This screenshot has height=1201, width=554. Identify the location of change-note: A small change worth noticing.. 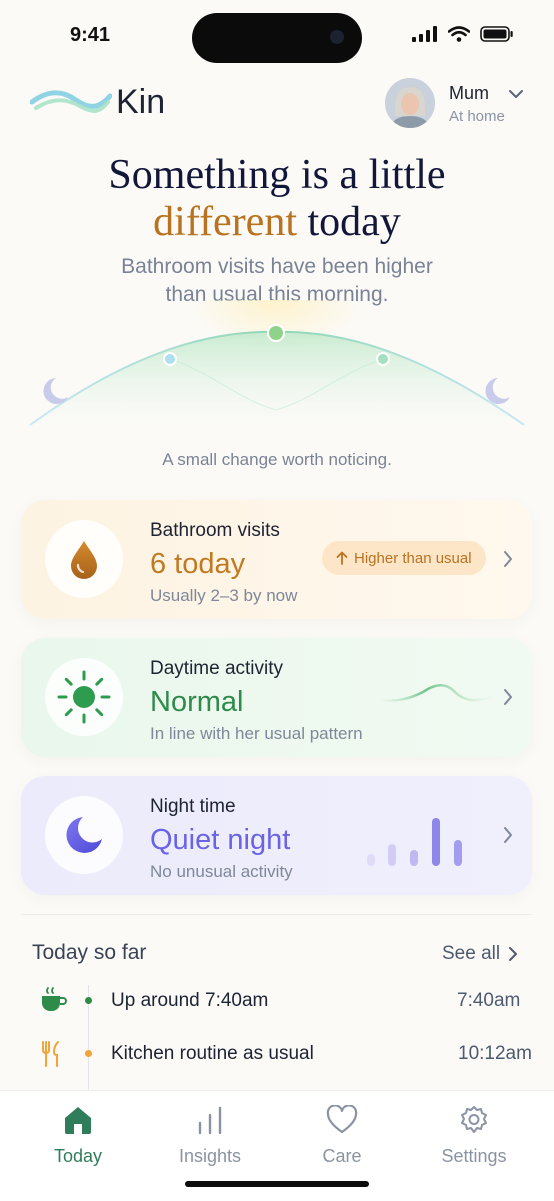
(277, 459).